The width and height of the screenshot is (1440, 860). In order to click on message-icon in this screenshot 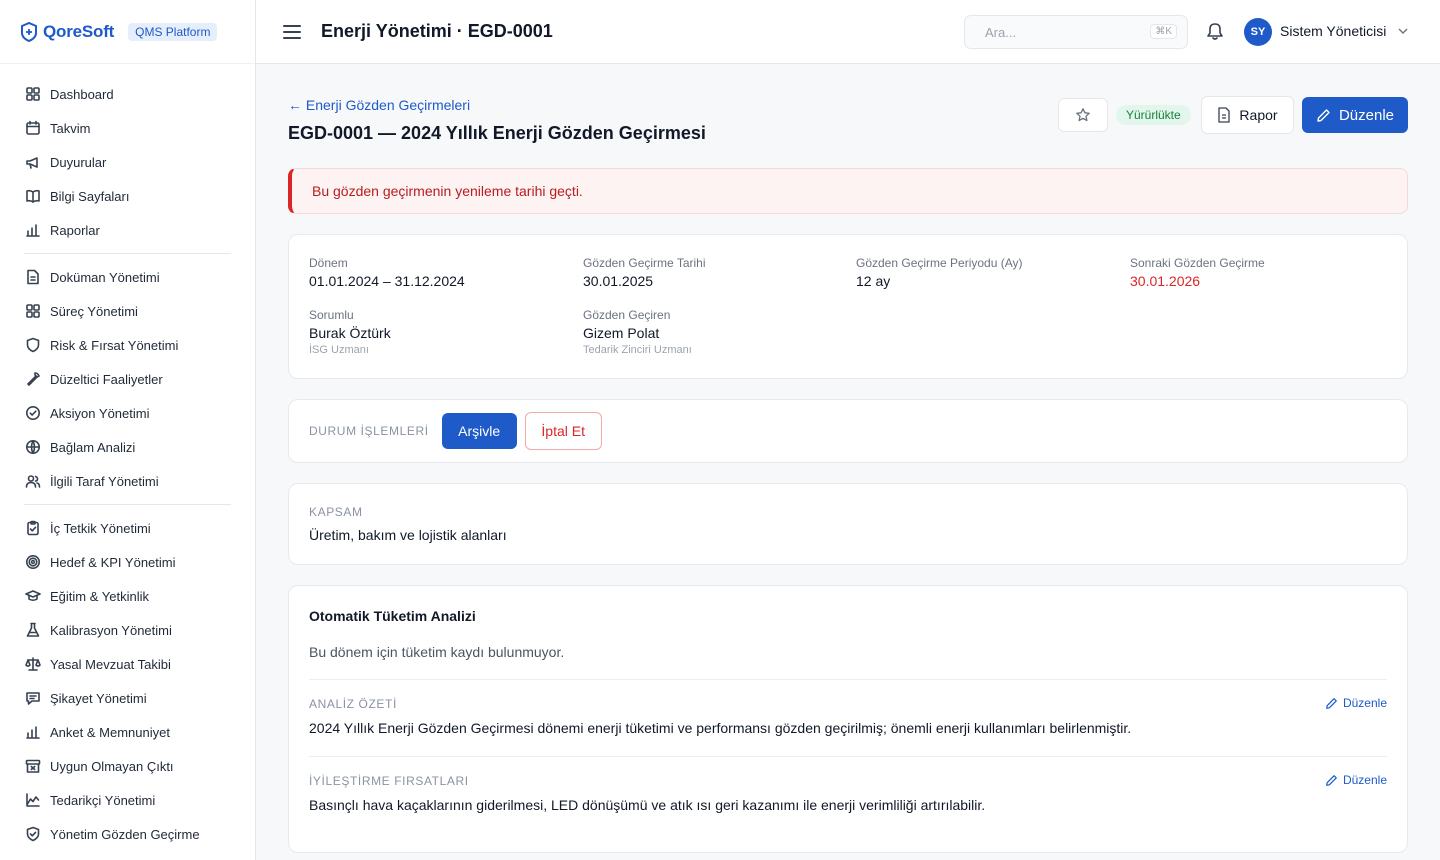, I will do `click(32, 698)`.